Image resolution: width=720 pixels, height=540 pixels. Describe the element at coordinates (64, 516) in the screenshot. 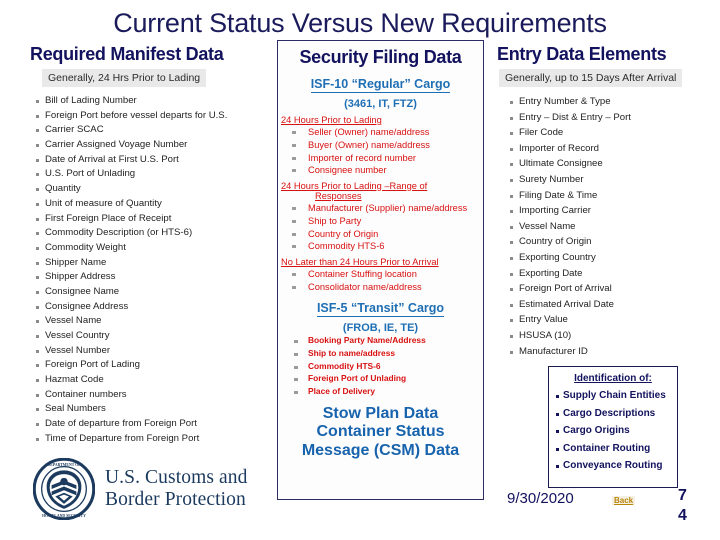

I see `svg-text: HOMELAND SECURITY` at that location.